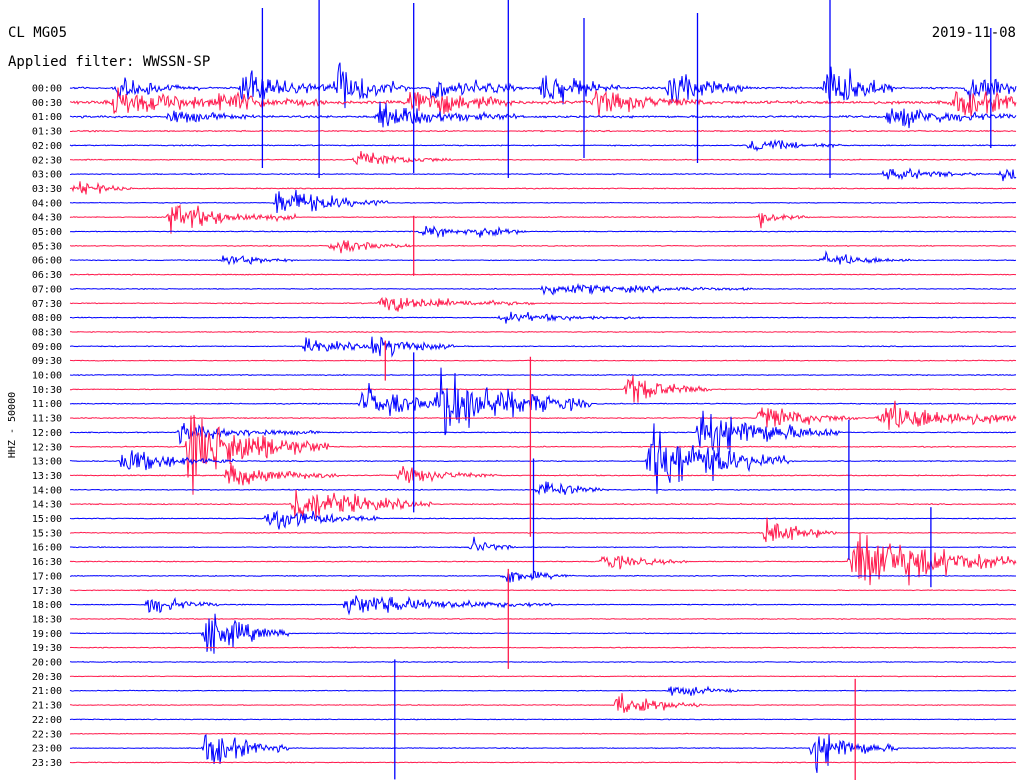 The image size is (1024, 780). Describe the element at coordinates (47, 763) in the screenshot. I see `row-time-label: 23:30` at that location.